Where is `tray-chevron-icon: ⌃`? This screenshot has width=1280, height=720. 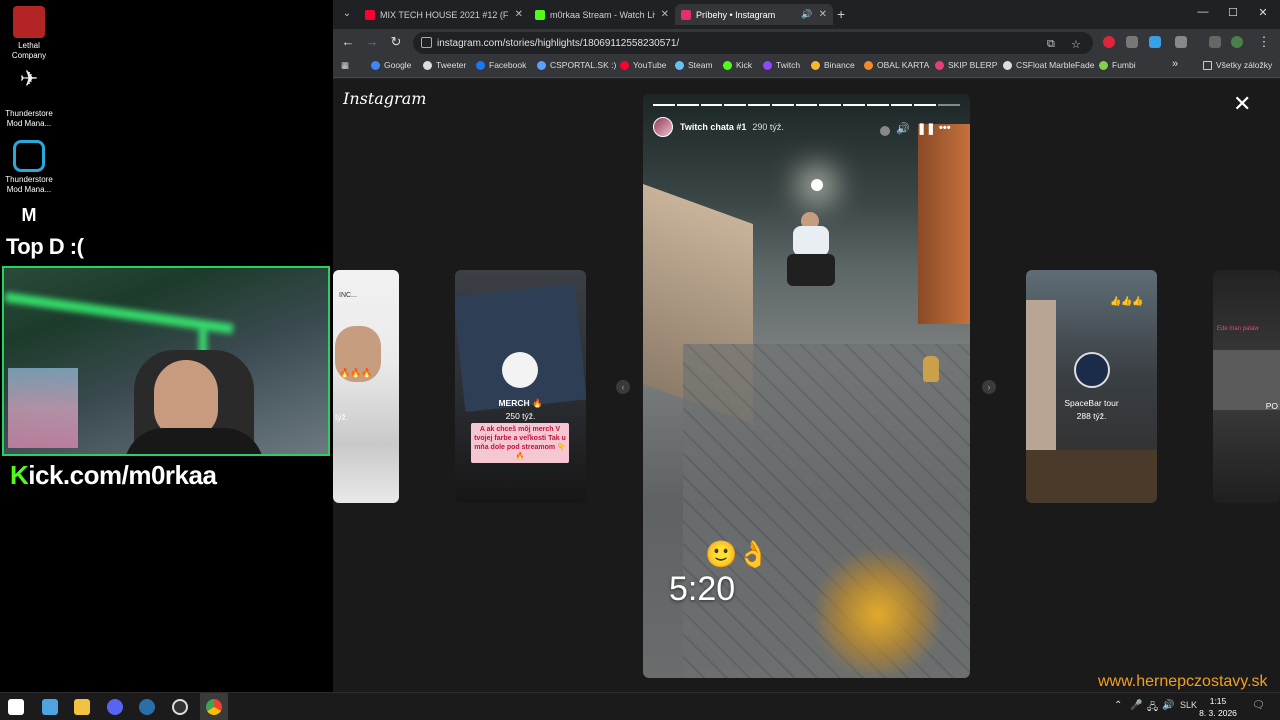 tray-chevron-icon: ⌃ is located at coordinates (1118, 705).